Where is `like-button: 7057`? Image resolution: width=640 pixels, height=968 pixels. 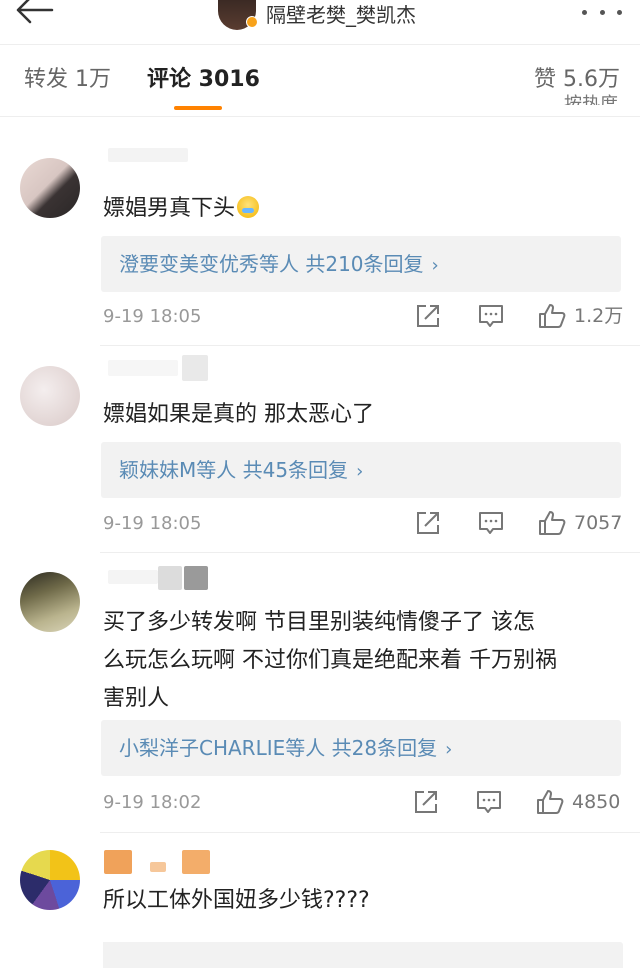 like-button: 7057 is located at coordinates (580, 523).